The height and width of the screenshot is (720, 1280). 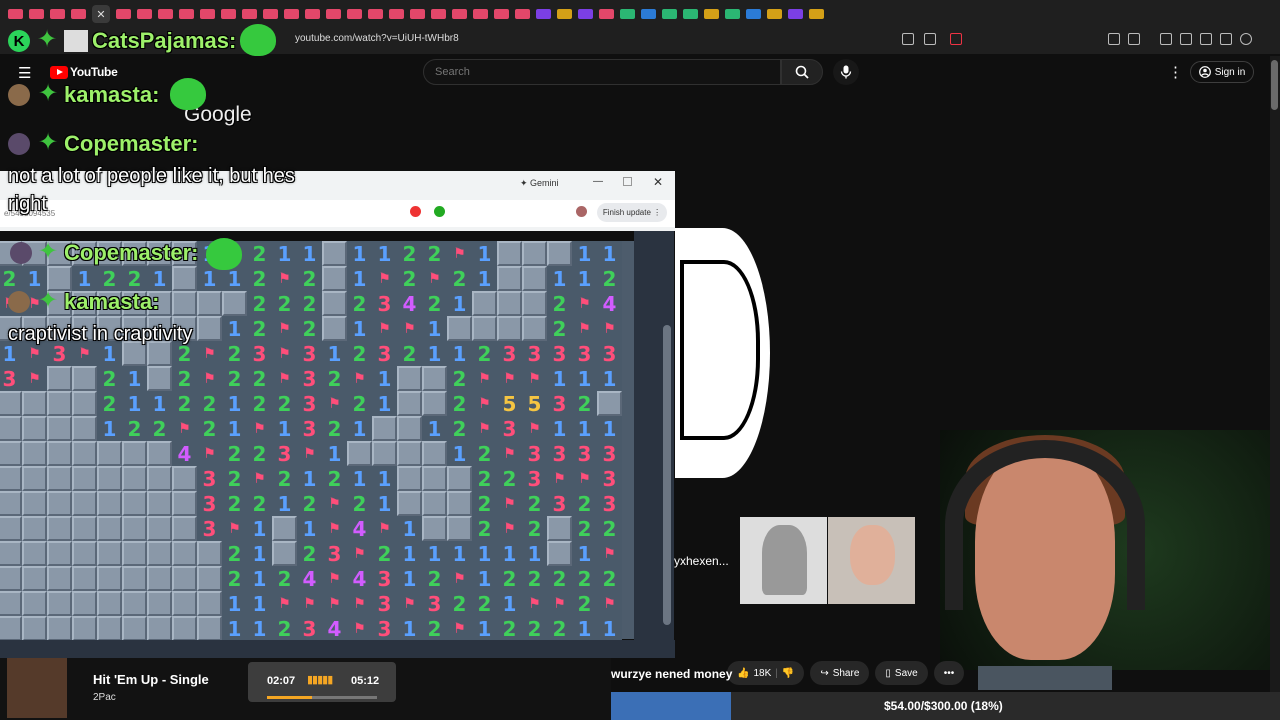 I want to click on number-cell: 4, so click(x=409, y=303).